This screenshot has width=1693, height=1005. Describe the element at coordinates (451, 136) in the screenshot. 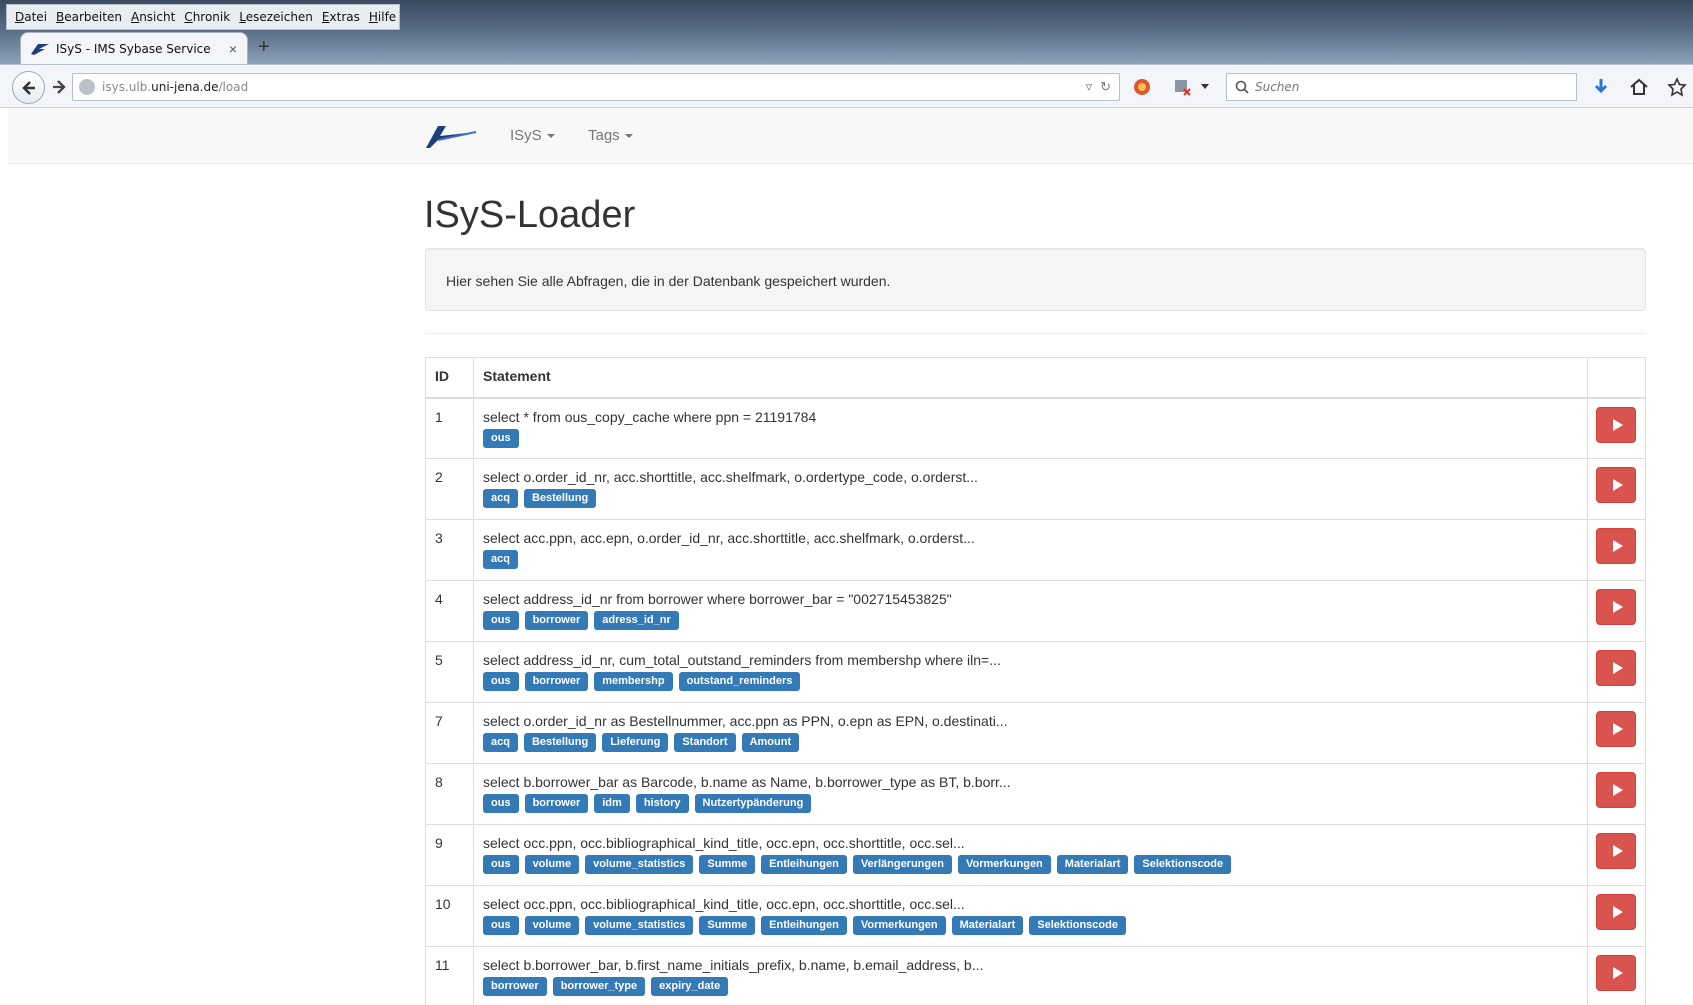

I see `isys-logo-icon` at that location.